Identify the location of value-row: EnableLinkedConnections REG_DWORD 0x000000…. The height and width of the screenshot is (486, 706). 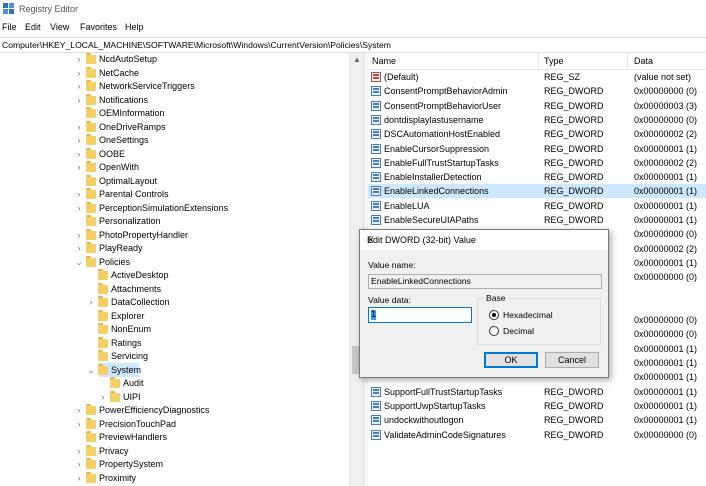
(537, 191).